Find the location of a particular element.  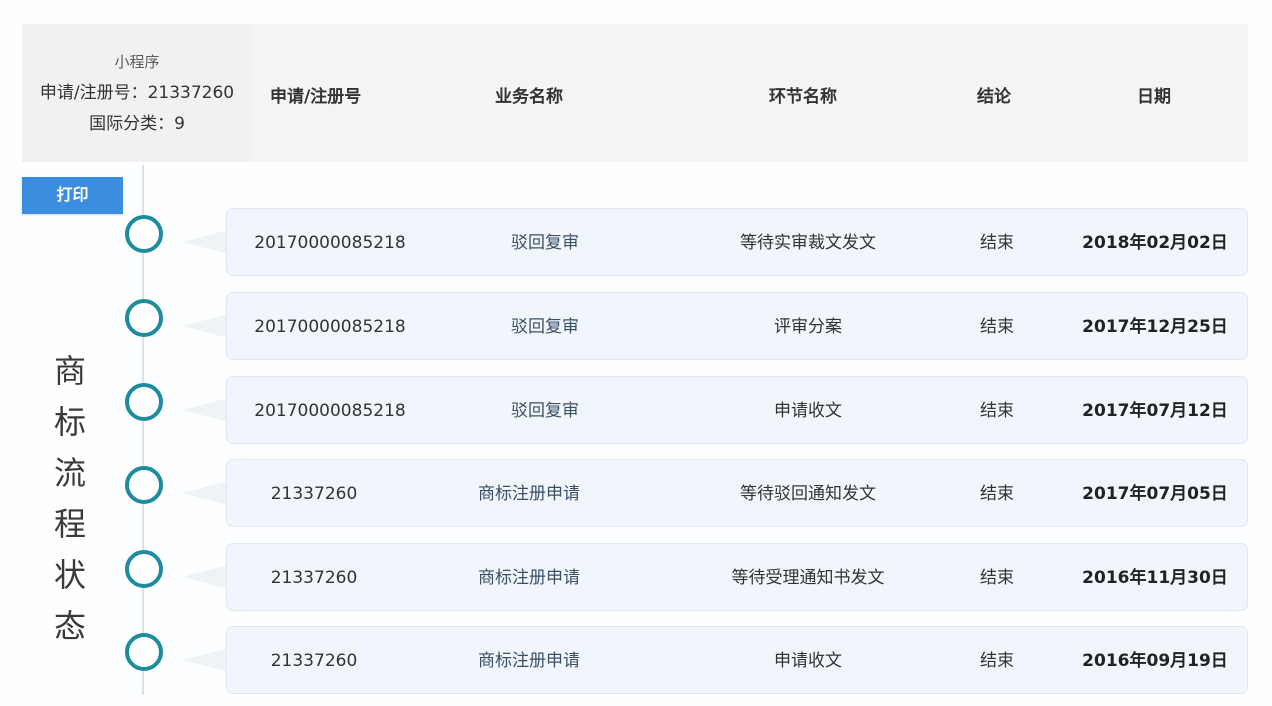

table-row: 21337260 商标注册申请 等待受理通知书发文 结束 2016年11月30日 is located at coordinates (737, 577).